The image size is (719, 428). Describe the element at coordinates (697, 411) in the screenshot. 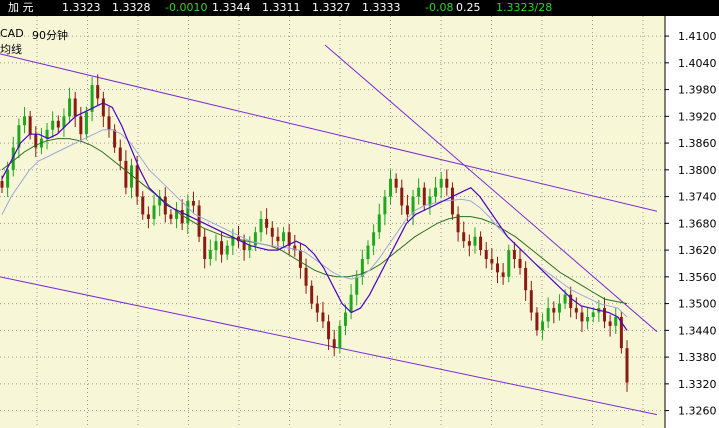

I see `y-tick-label: 1.3260` at that location.